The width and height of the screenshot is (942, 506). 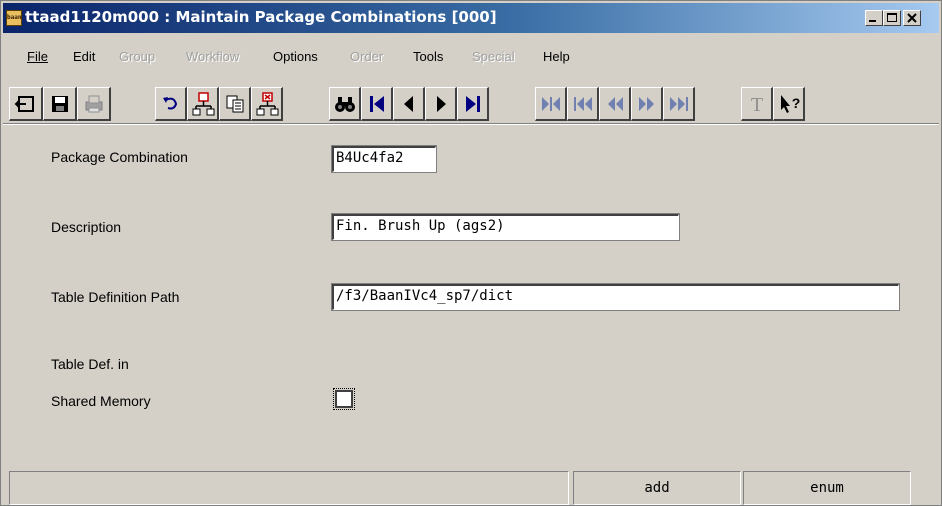 I want to click on previous-group-icon, so click(x=615, y=104).